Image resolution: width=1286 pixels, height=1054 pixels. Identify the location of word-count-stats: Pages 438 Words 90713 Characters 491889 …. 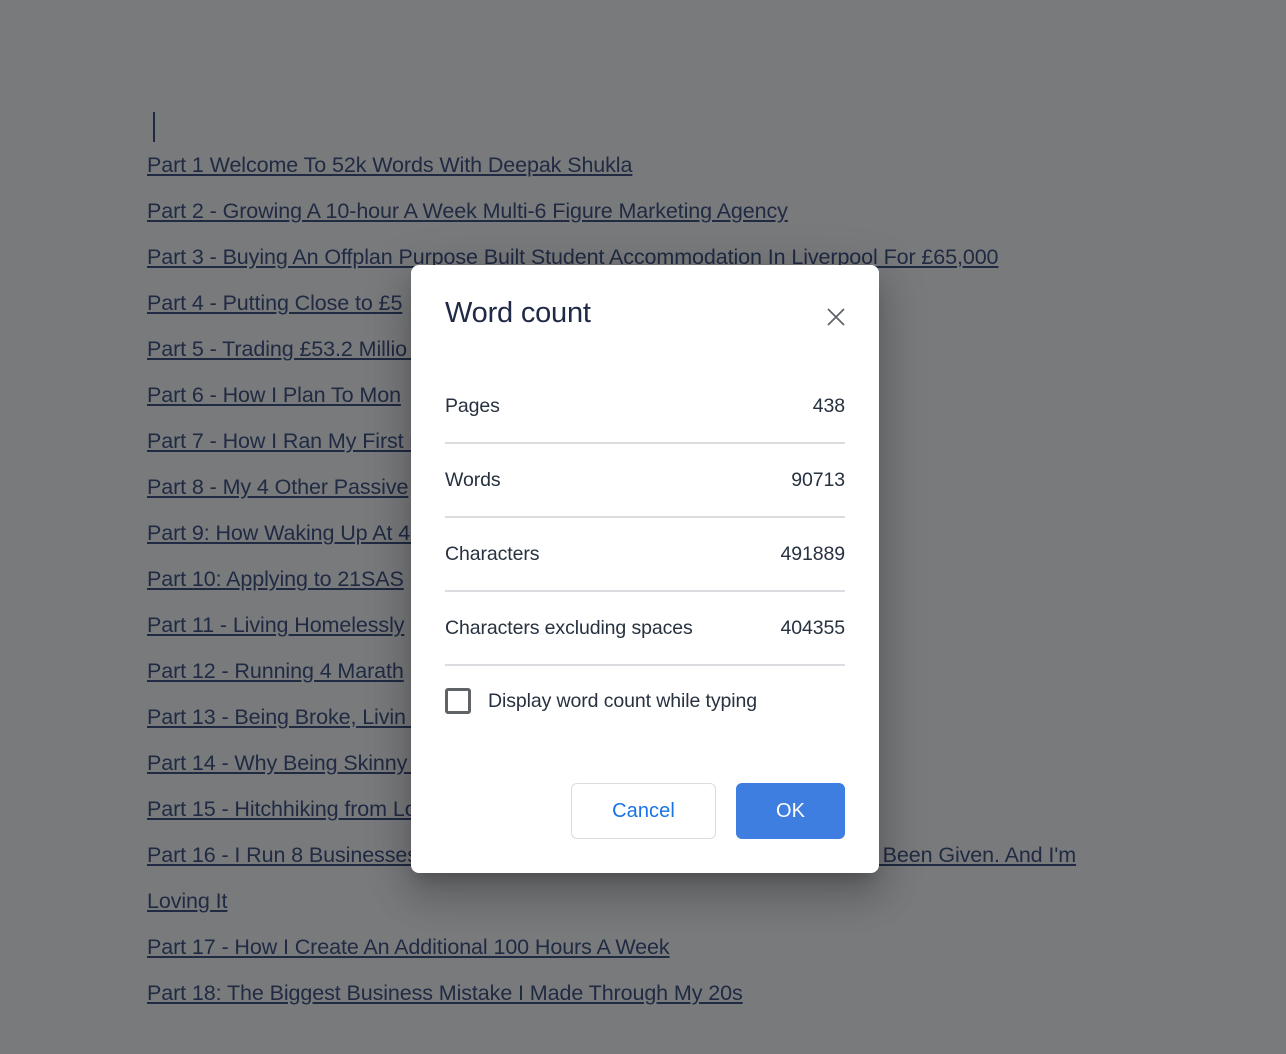
(645, 518).